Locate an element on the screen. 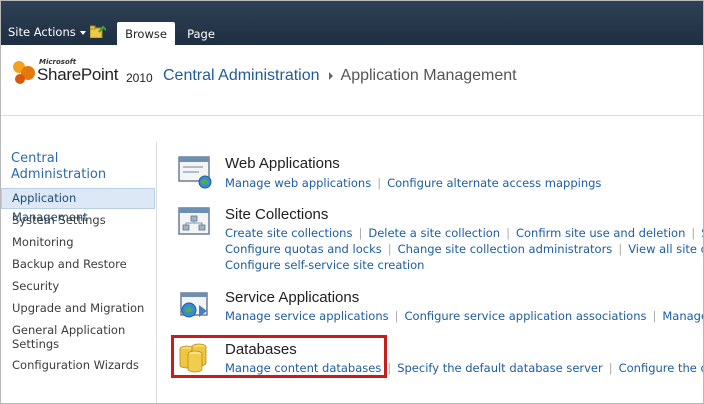 This screenshot has height=404, width=704. link-manage-web-applications: Manage web applications is located at coordinates (298, 183).